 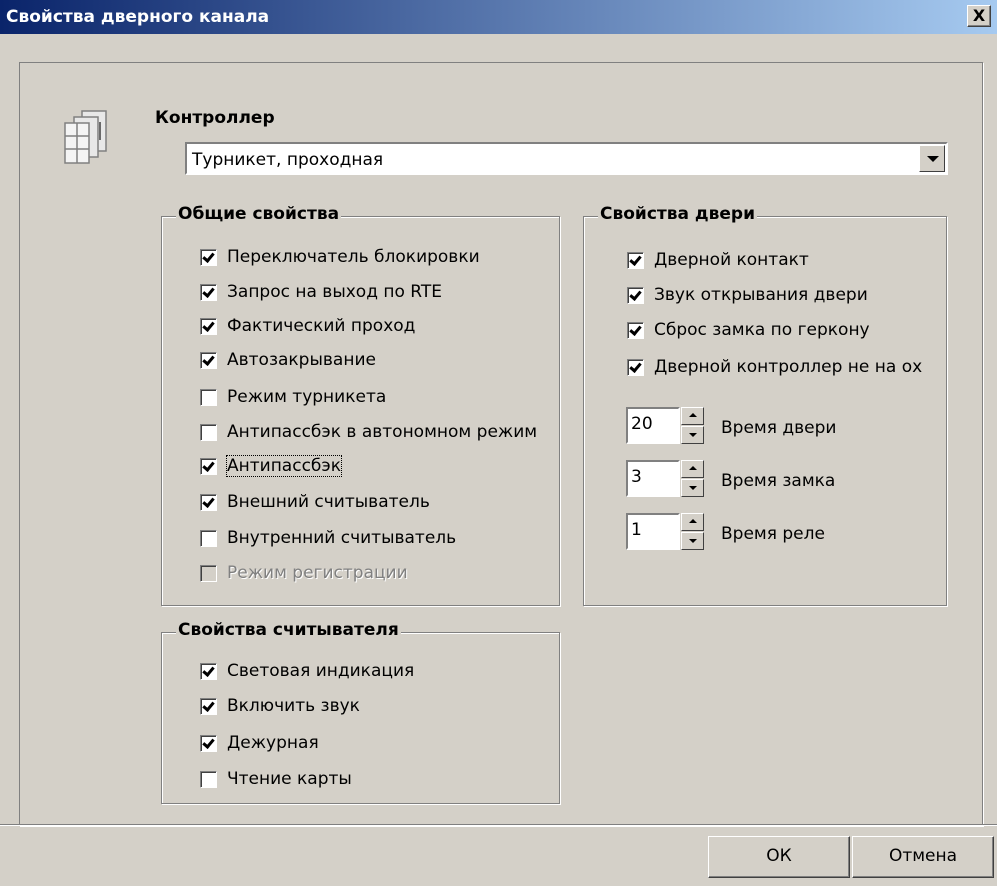 I want to click on checkbox-duty: Дежурная, so click(x=379, y=744).